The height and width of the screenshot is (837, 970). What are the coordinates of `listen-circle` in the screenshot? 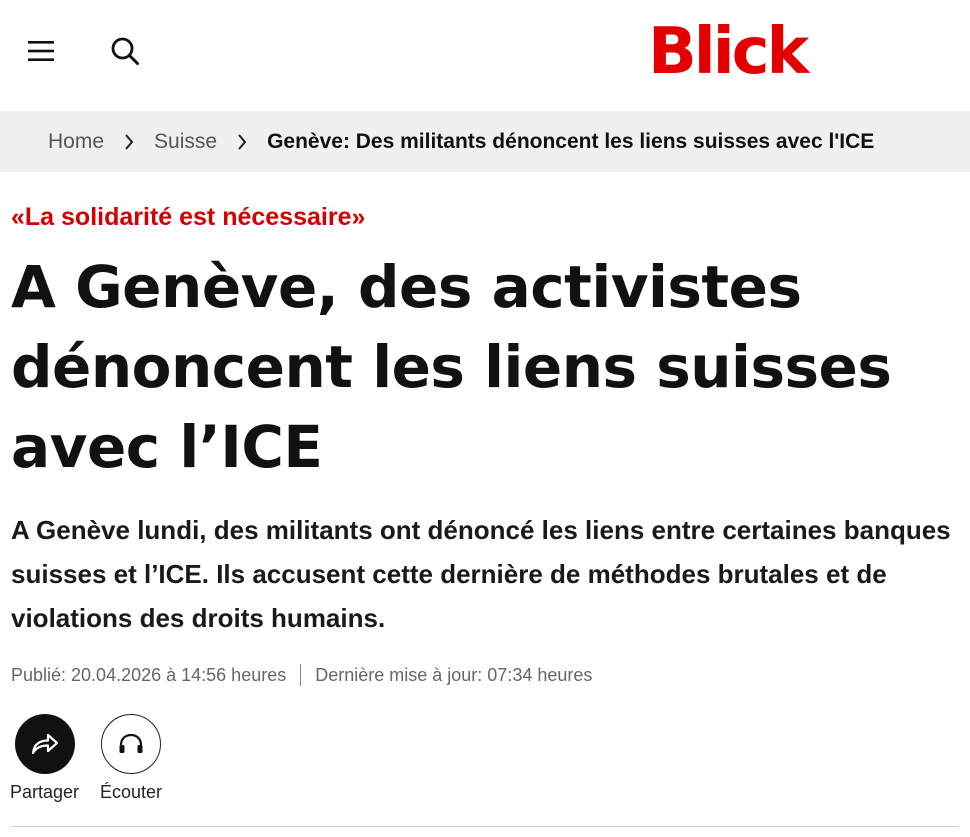 It's located at (131, 744).